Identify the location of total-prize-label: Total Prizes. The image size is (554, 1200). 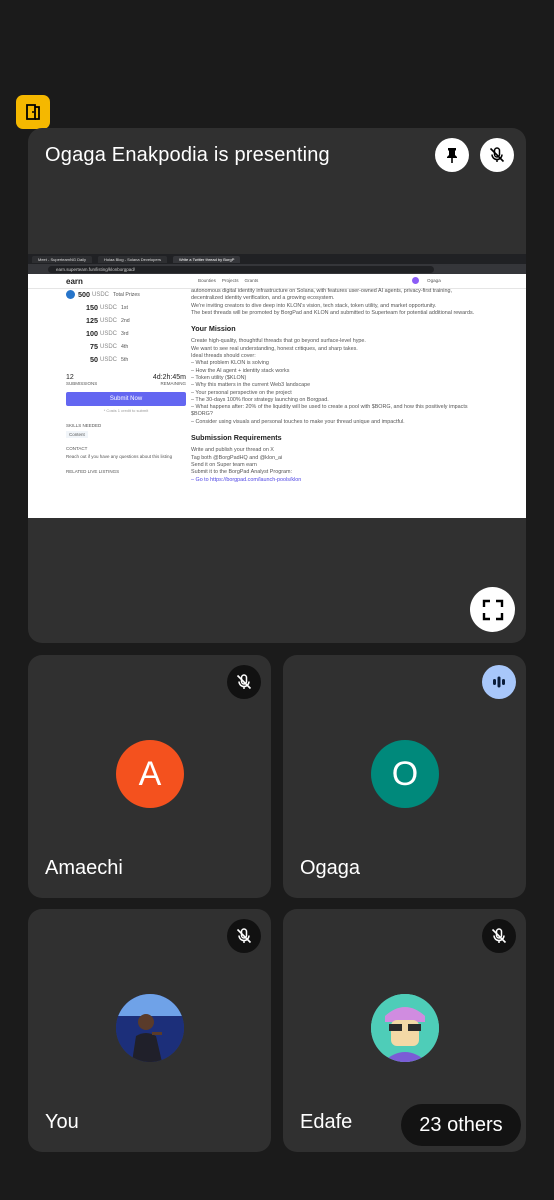
(126, 294).